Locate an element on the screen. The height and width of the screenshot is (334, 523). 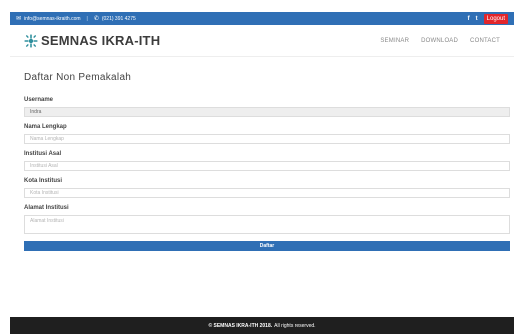
topbar-actions: f t Logout is located at coordinates (488, 18).